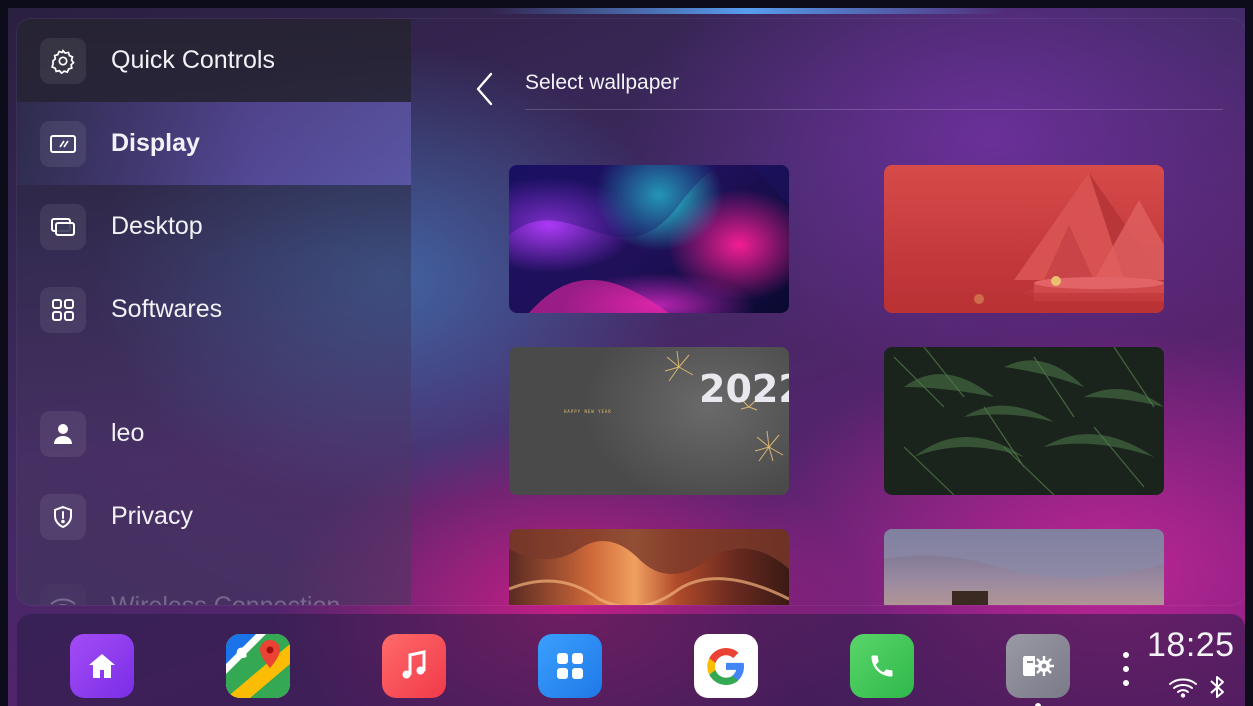 The height and width of the screenshot is (706, 1253). I want to click on sidebar-item-label: Softwares, so click(167, 309).